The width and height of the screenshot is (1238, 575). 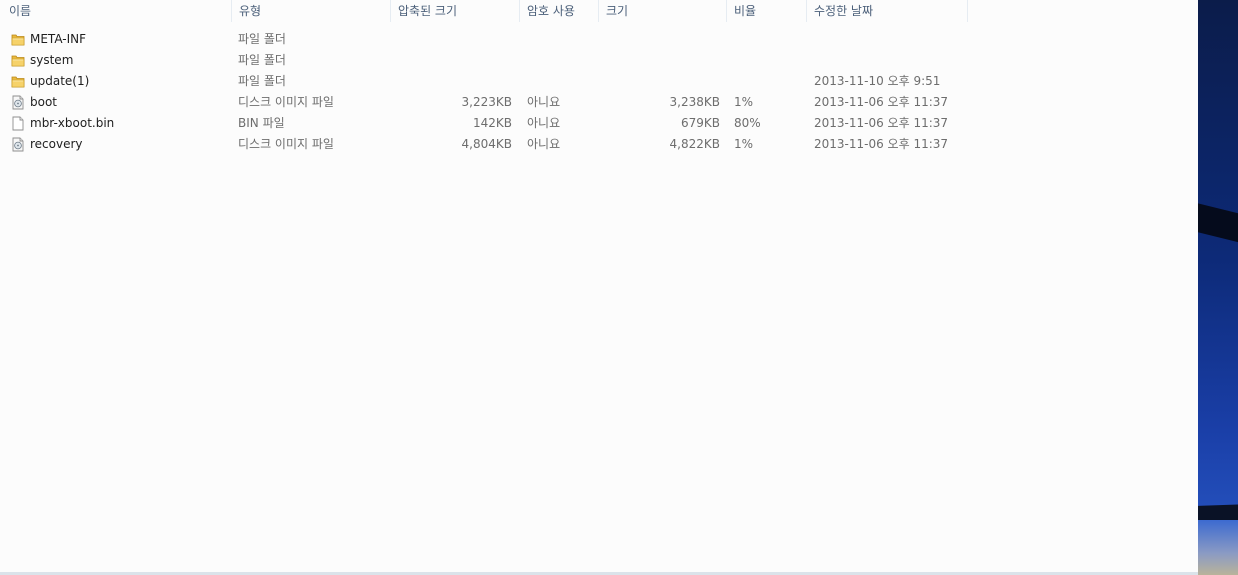 I want to click on file-name: META-INF, so click(x=58, y=39).